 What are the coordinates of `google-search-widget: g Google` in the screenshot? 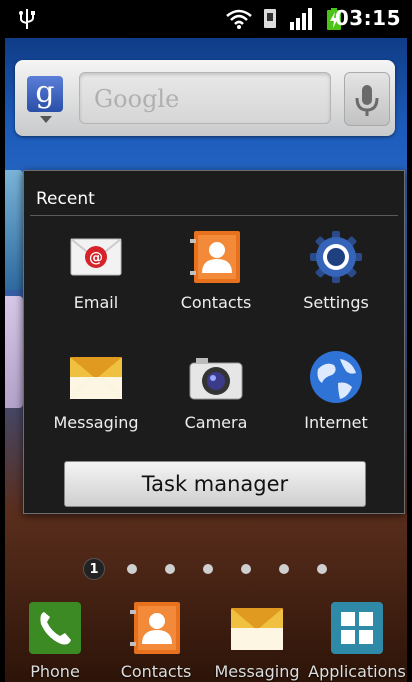 It's located at (205, 98).